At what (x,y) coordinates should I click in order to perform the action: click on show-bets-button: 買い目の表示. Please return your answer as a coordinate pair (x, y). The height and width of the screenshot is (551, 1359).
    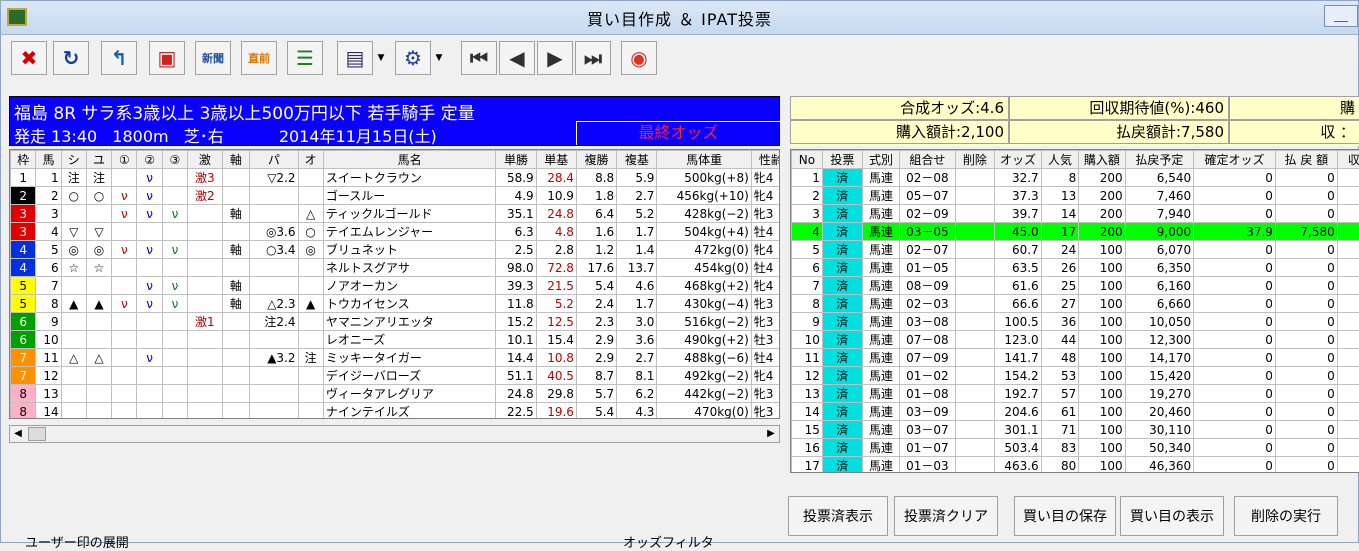
    Looking at the image, I should click on (1172, 516).